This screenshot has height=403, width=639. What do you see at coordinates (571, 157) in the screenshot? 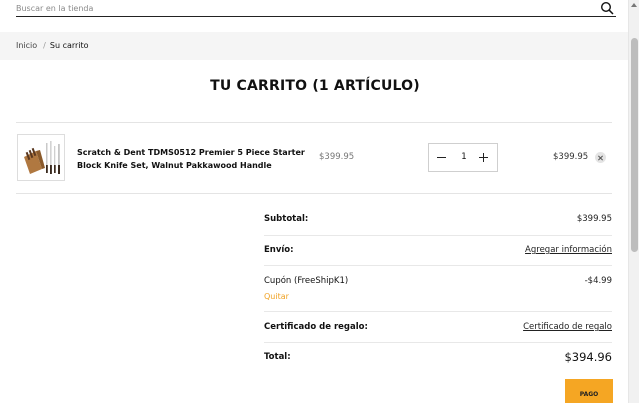
I see `line-total: $399.95` at bounding box center [571, 157].